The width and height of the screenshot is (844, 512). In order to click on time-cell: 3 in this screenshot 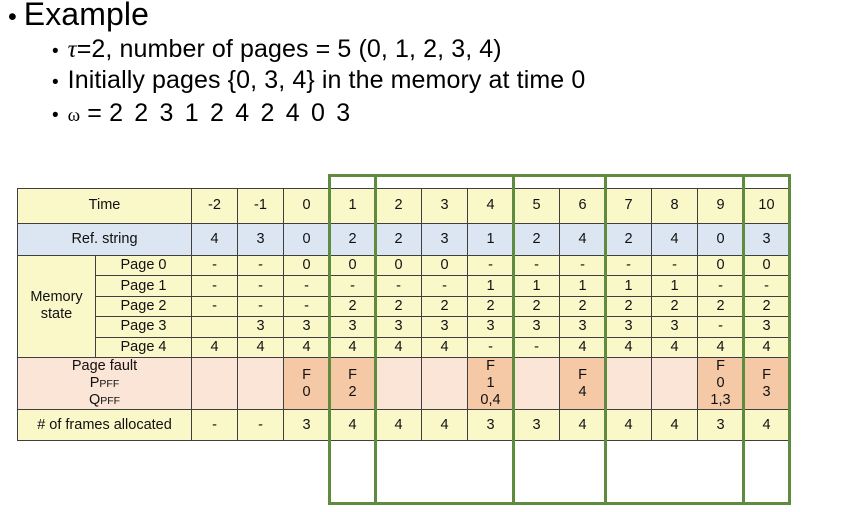, I will do `click(444, 206)`.